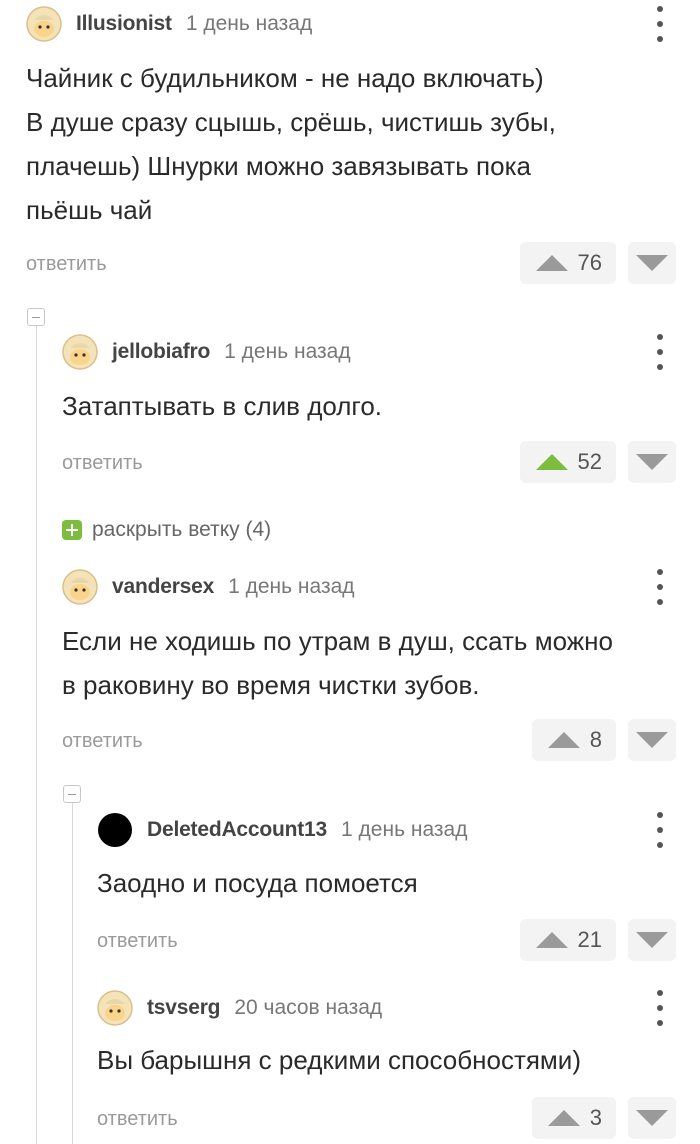 This screenshot has height=1144, width=700. I want to click on comment-text: Заодно и посуда помоется, so click(257, 883).